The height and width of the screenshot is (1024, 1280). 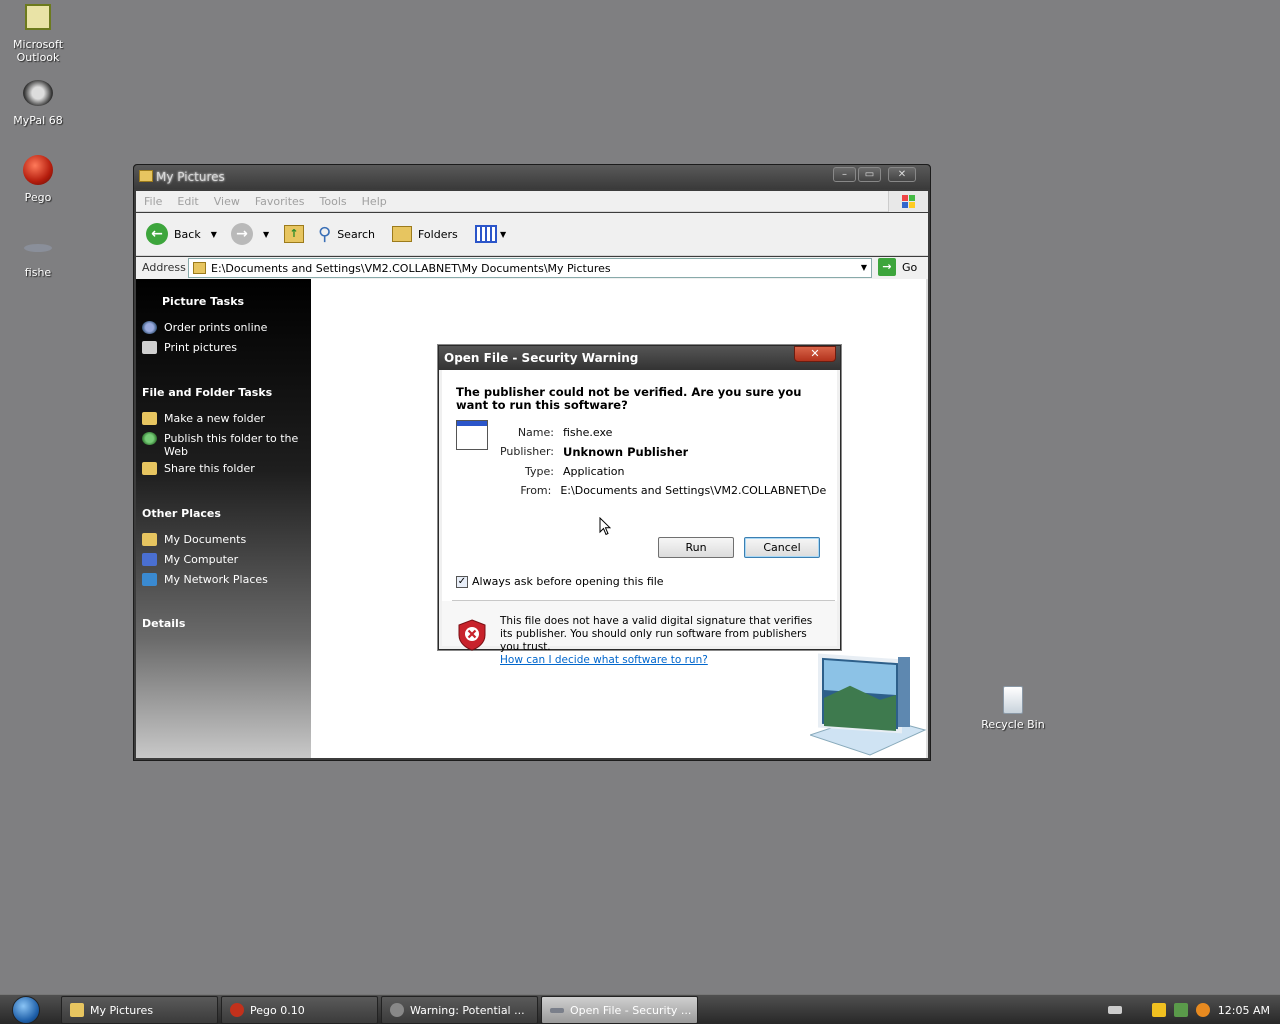 I want to click on menu-bar: File Edit View Favorites Tools Help, so click(x=532, y=201).